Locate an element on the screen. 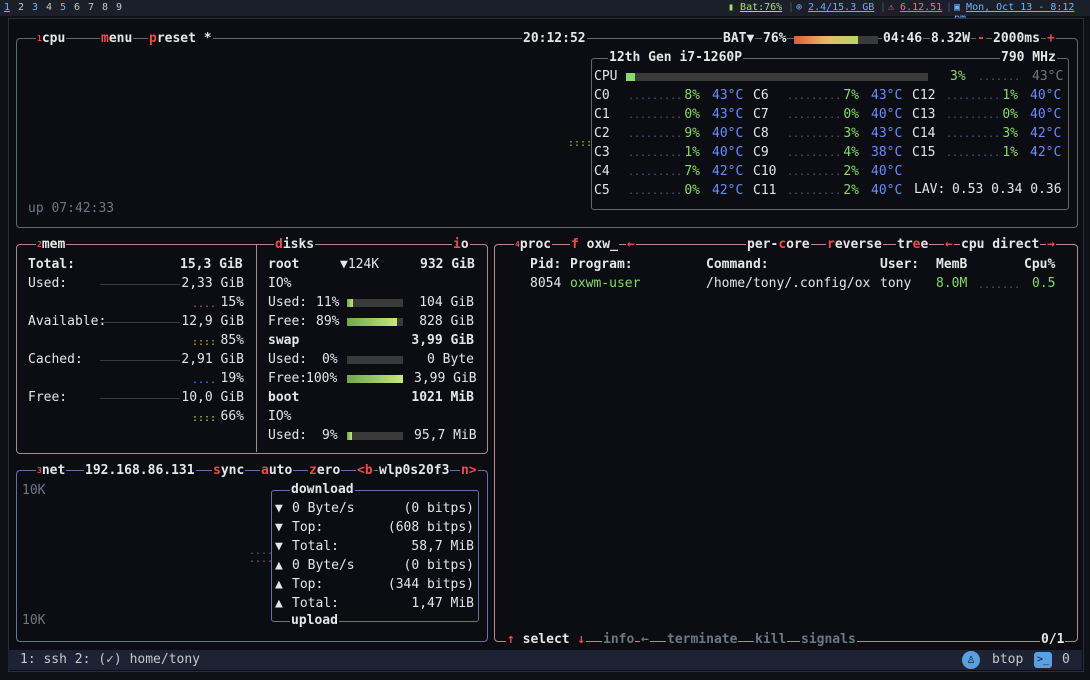  cpu-core-name: C0 is located at coordinates (602, 95).